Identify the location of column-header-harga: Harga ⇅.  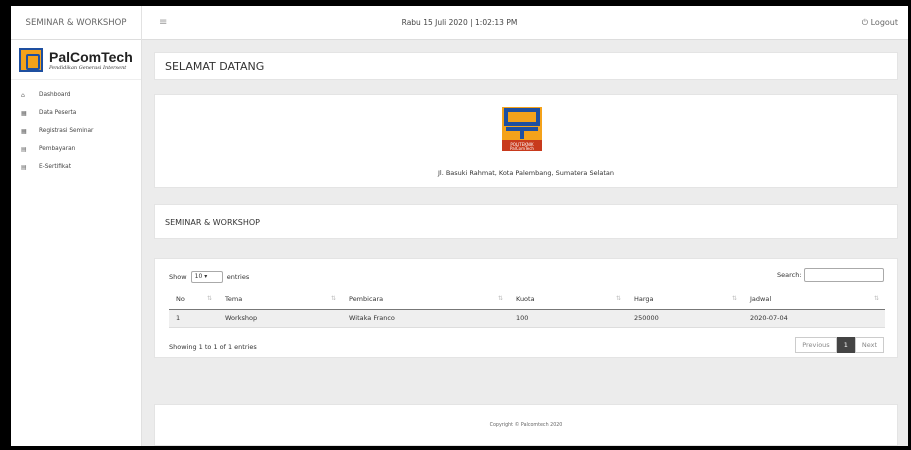
(685, 299).